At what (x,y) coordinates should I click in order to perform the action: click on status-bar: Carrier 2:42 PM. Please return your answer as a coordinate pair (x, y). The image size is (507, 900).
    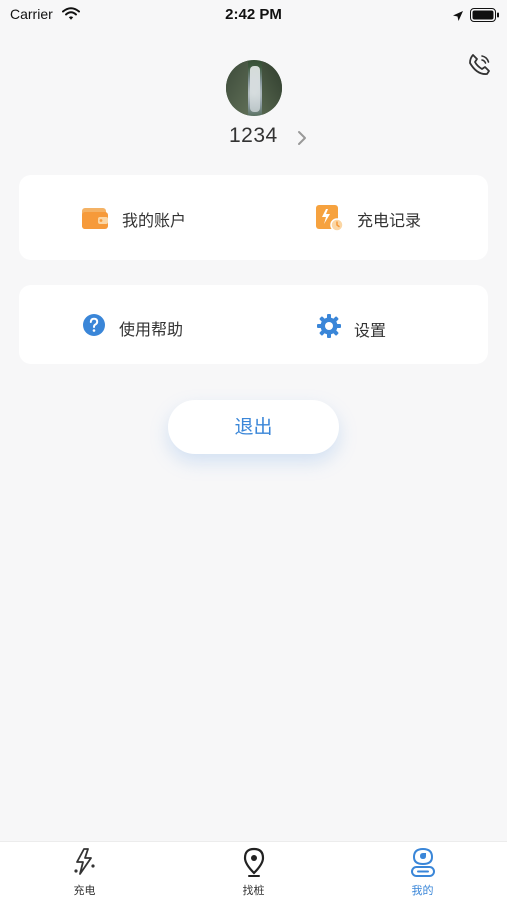
    Looking at the image, I should click on (253, 14).